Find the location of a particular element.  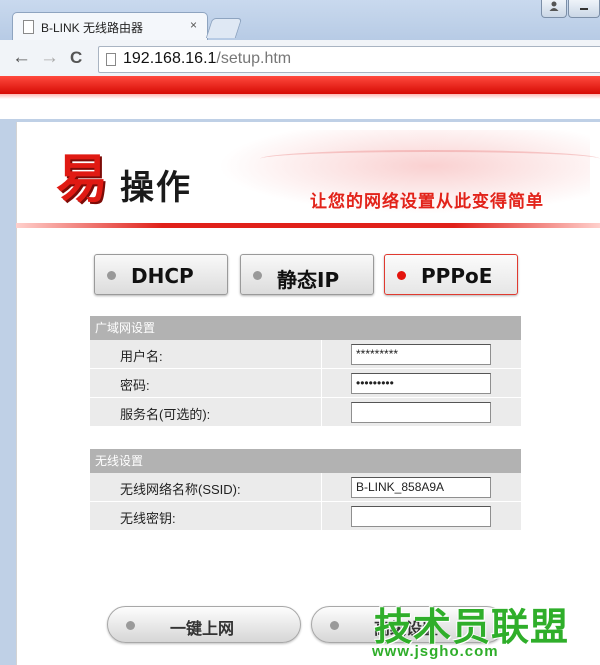

user-icon is located at coordinates (554, 9).